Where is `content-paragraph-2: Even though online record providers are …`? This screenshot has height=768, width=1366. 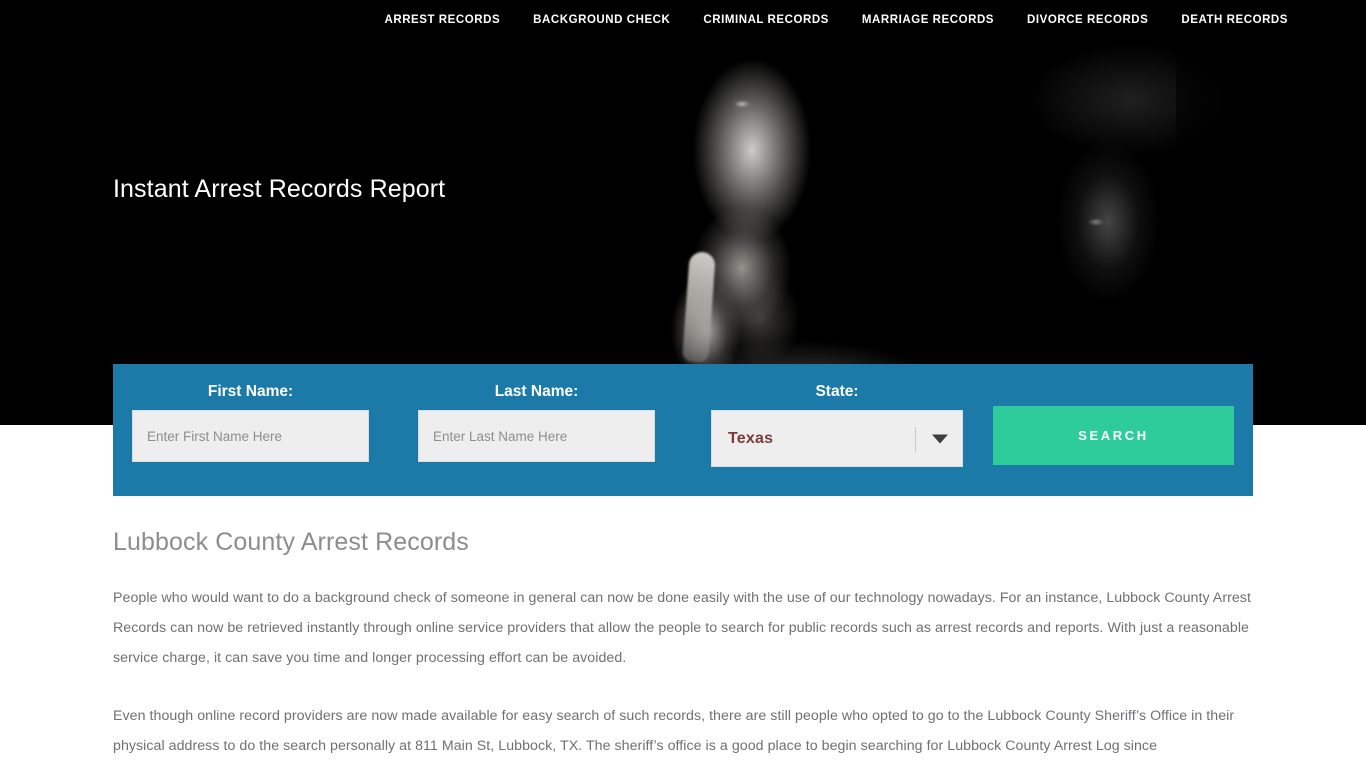
content-paragraph-2: Even though online record providers are … is located at coordinates (674, 731).